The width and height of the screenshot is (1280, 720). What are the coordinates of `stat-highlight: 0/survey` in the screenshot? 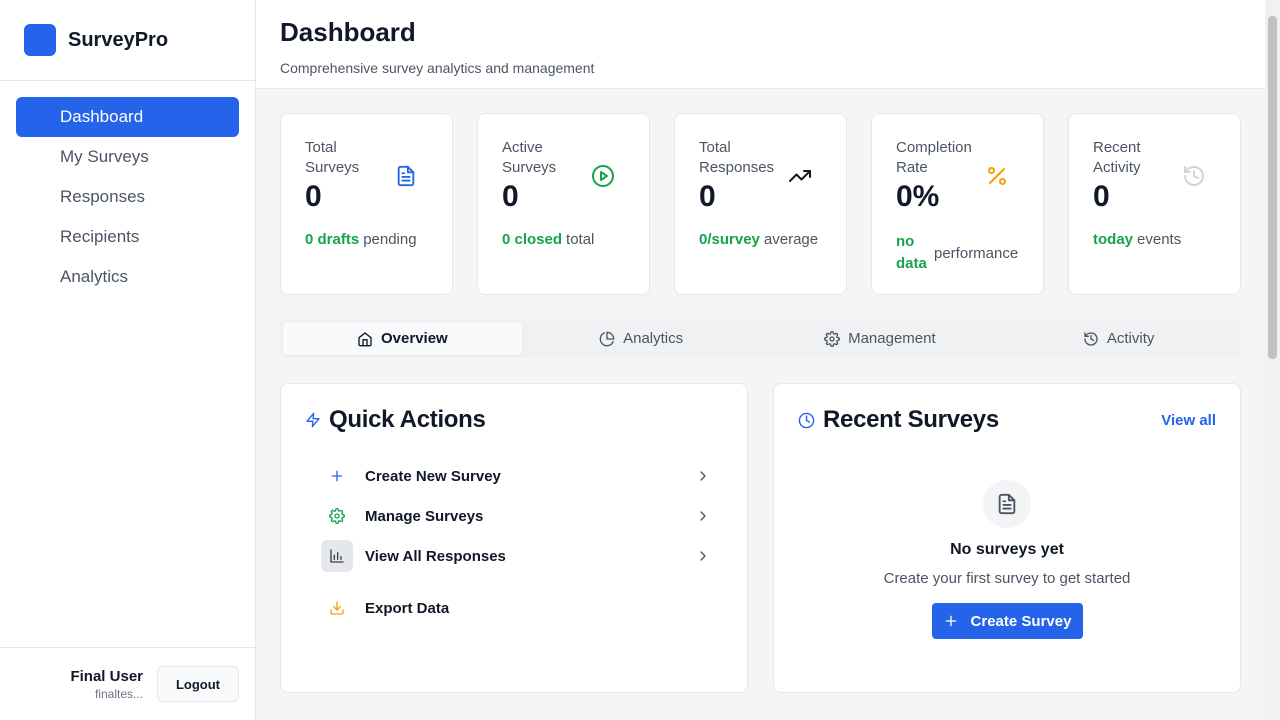 It's located at (729, 239).